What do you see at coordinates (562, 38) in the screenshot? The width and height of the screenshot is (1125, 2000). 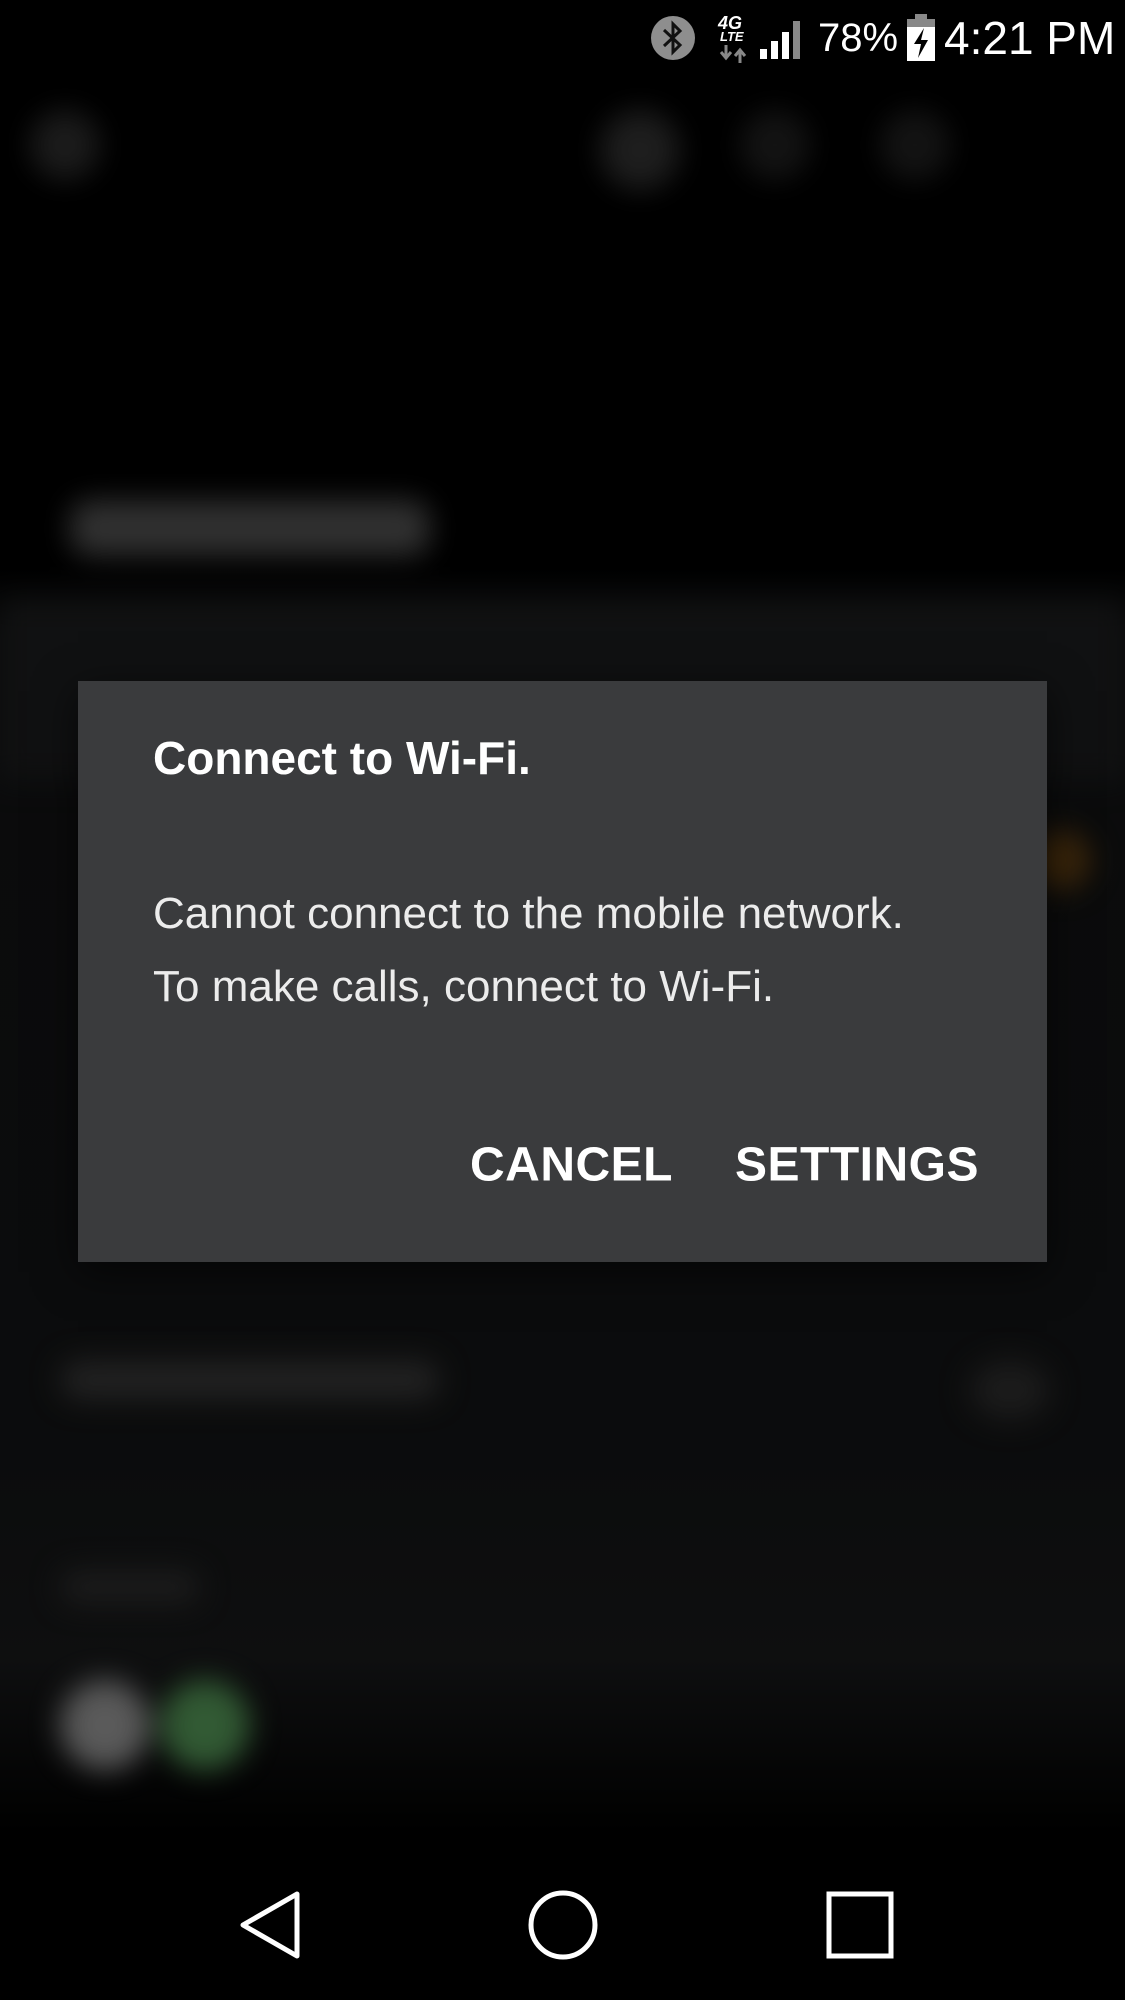 I see `status-bar: 4G LTE 78% 4:21 PM` at bounding box center [562, 38].